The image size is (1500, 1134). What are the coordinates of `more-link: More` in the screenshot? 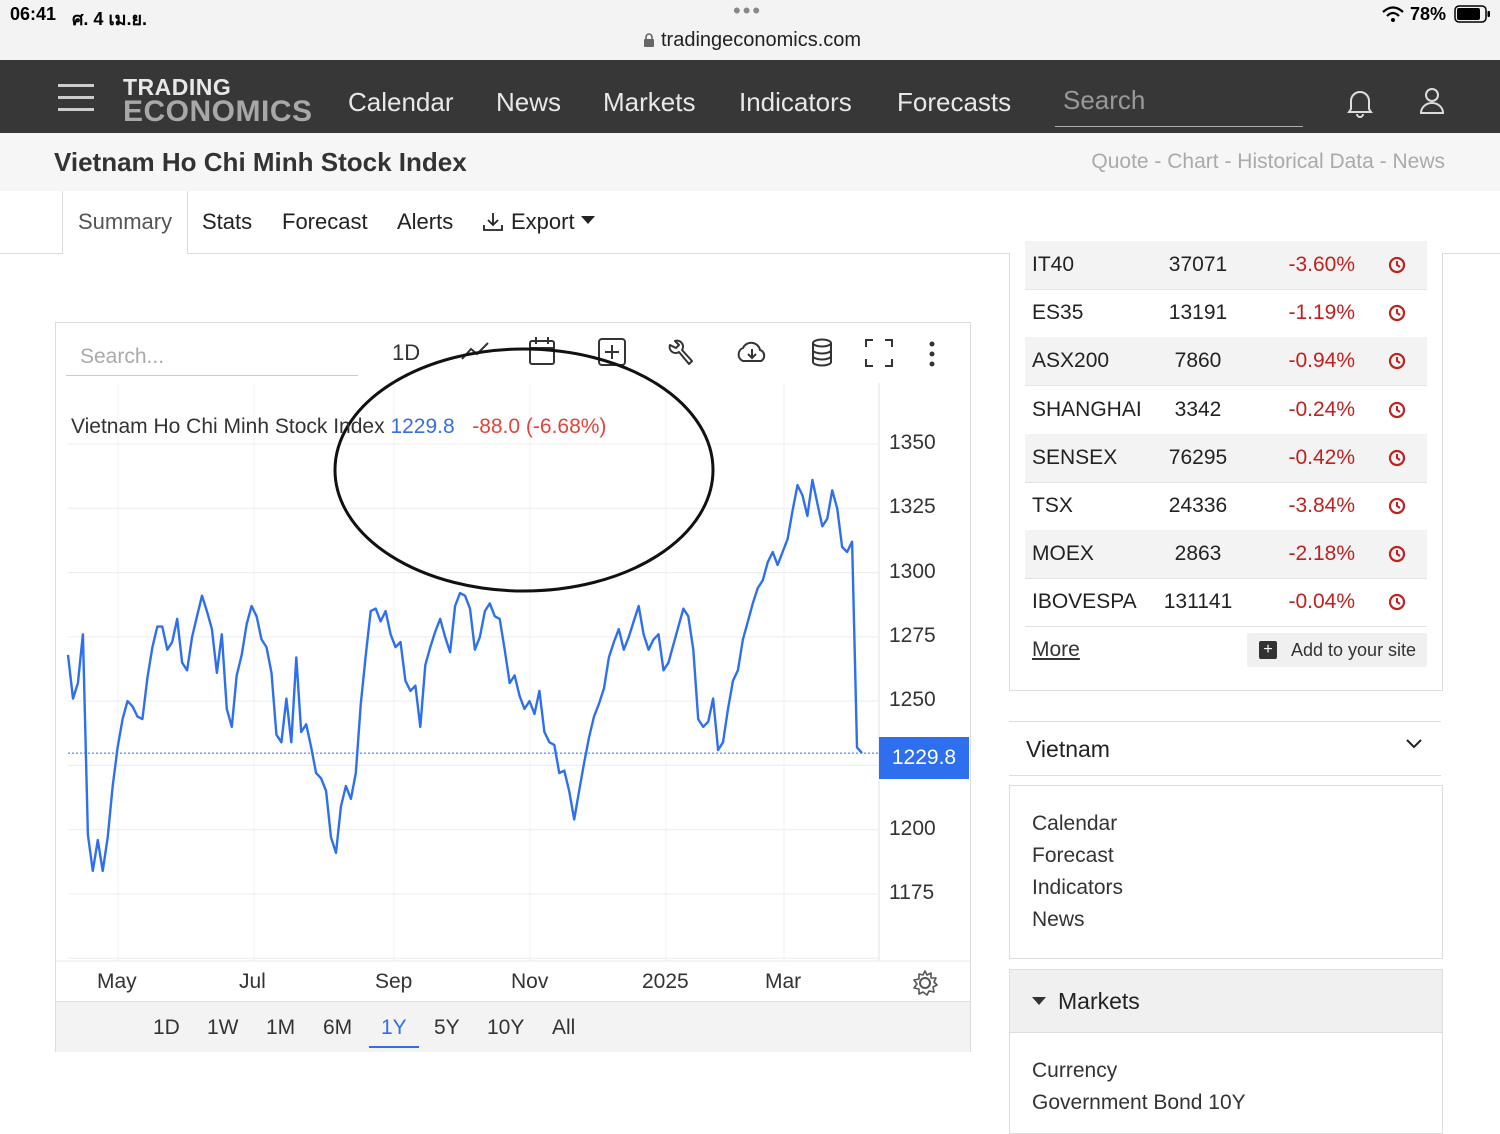 It's located at (1056, 650).